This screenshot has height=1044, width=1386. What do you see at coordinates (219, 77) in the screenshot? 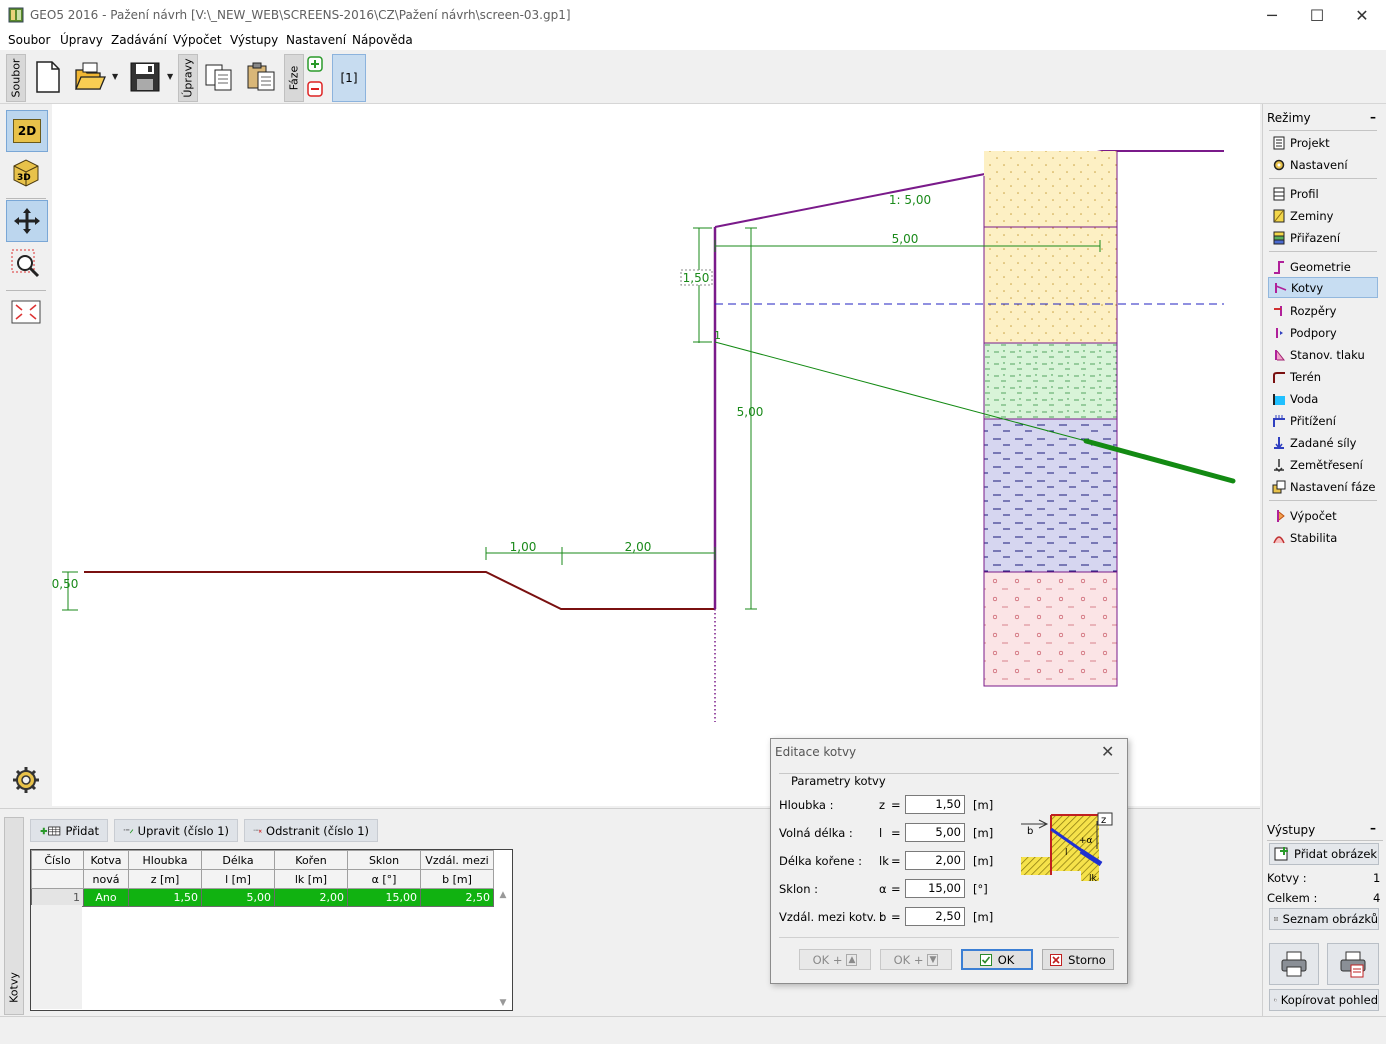
I see `copy-data-button` at bounding box center [219, 77].